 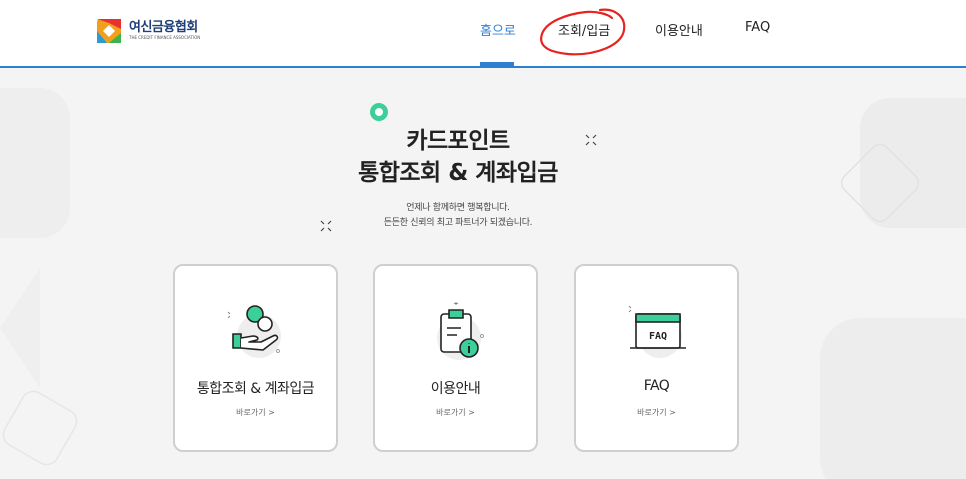 I want to click on hero-title-line1: 카드포인트, so click(x=458, y=141).